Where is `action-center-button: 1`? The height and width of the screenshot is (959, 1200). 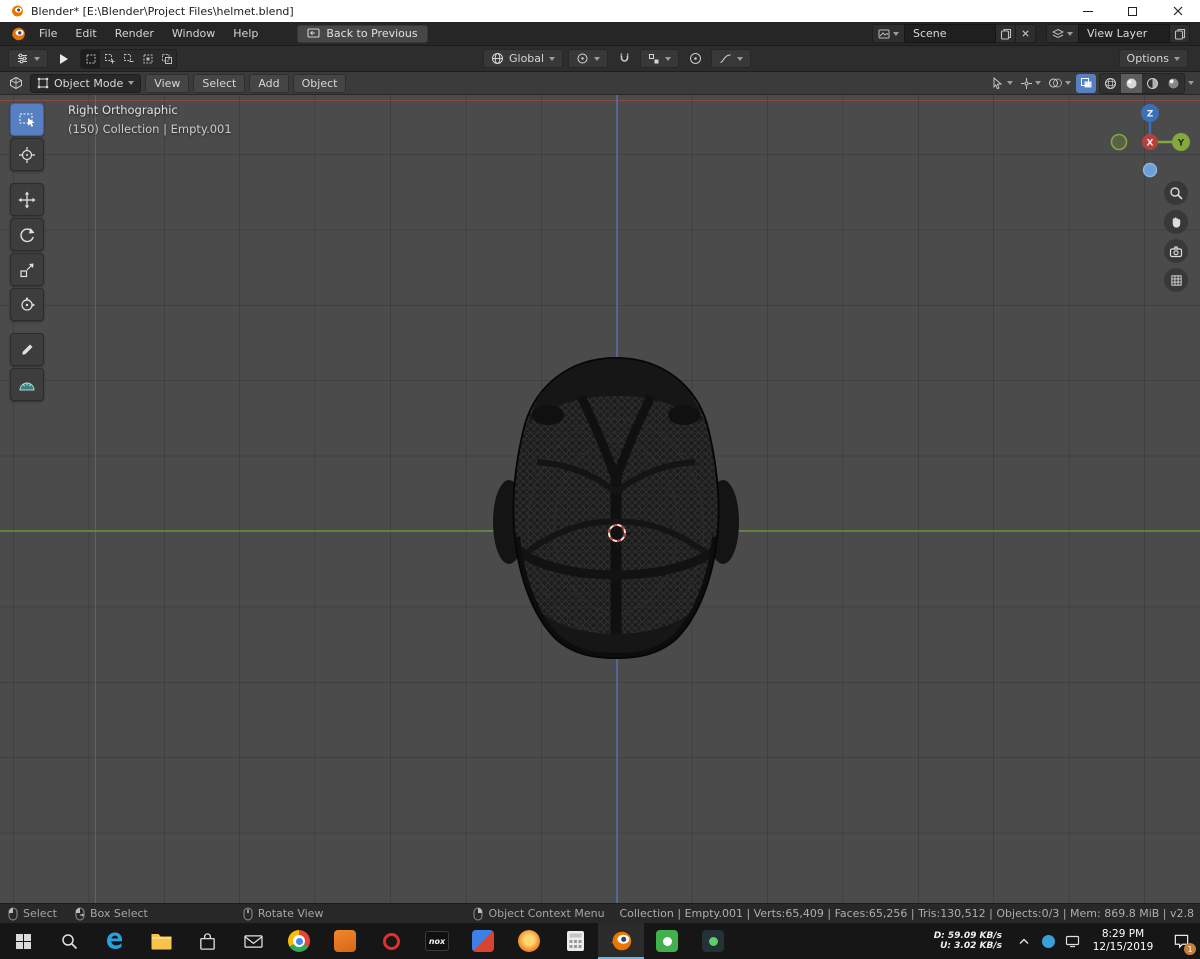
action-center-button: 1 is located at coordinates (1181, 941).